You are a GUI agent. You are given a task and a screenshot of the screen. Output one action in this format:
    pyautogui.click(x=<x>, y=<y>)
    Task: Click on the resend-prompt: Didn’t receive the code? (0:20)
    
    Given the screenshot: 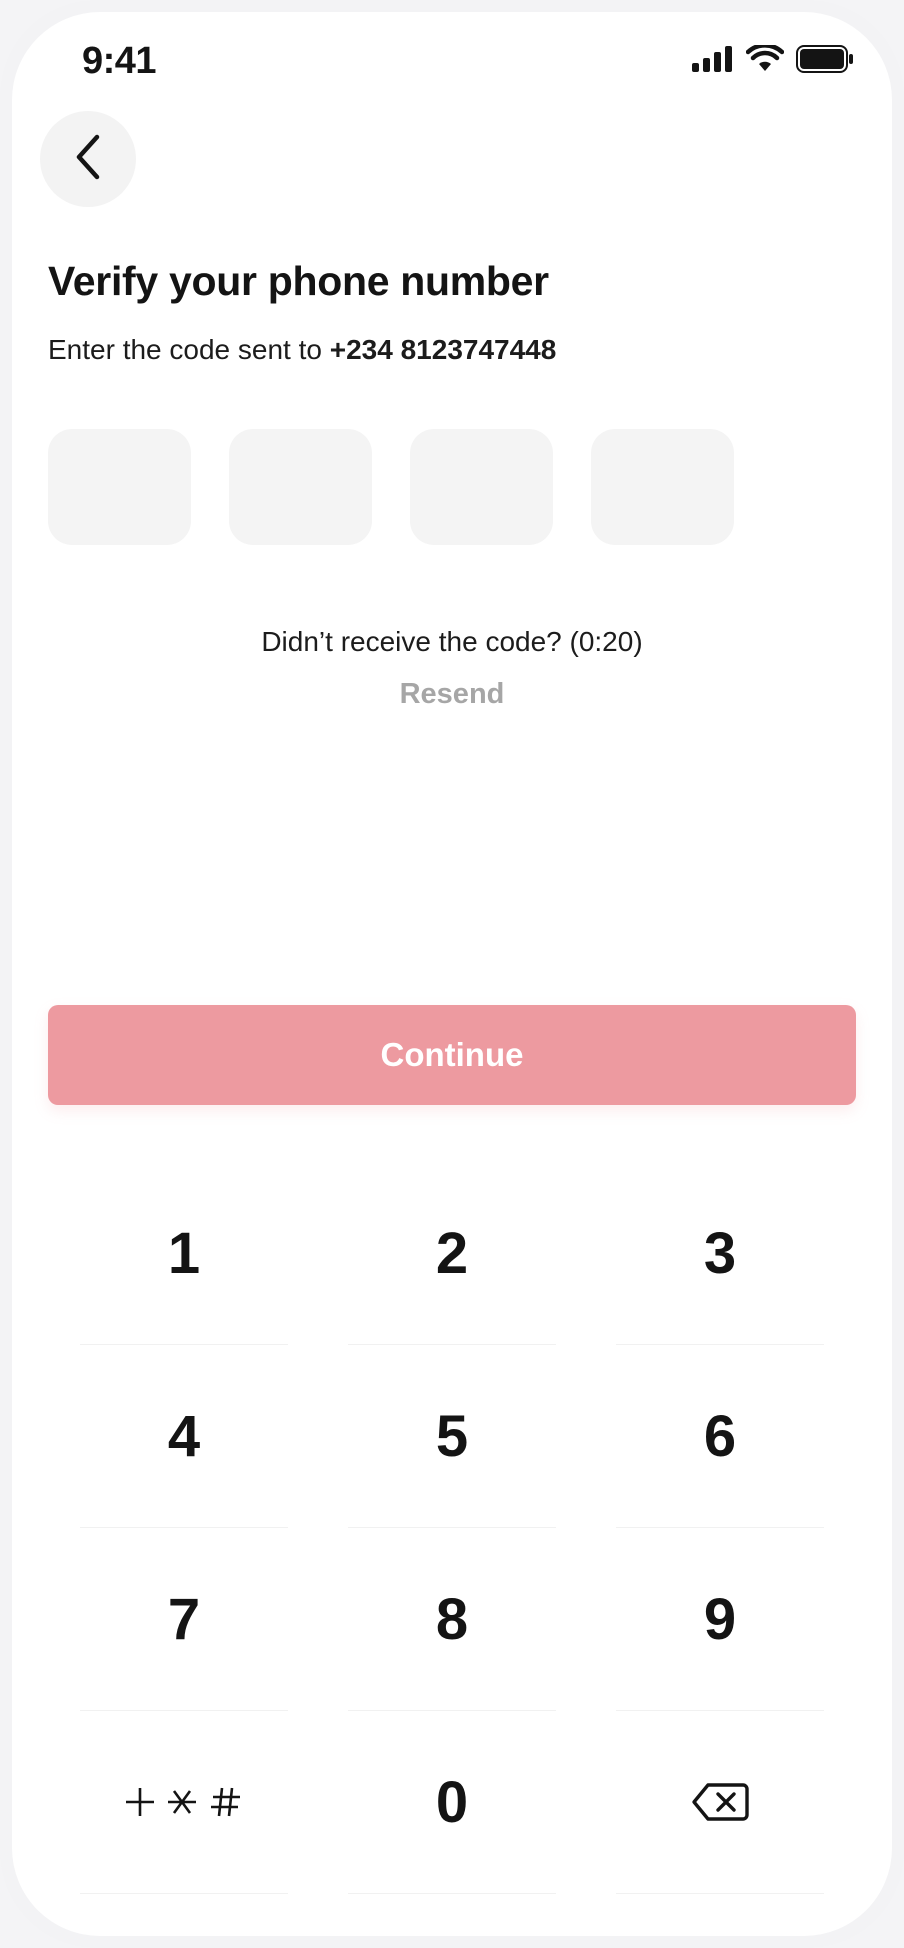 What is the action you would take?
    pyautogui.click(x=452, y=641)
    